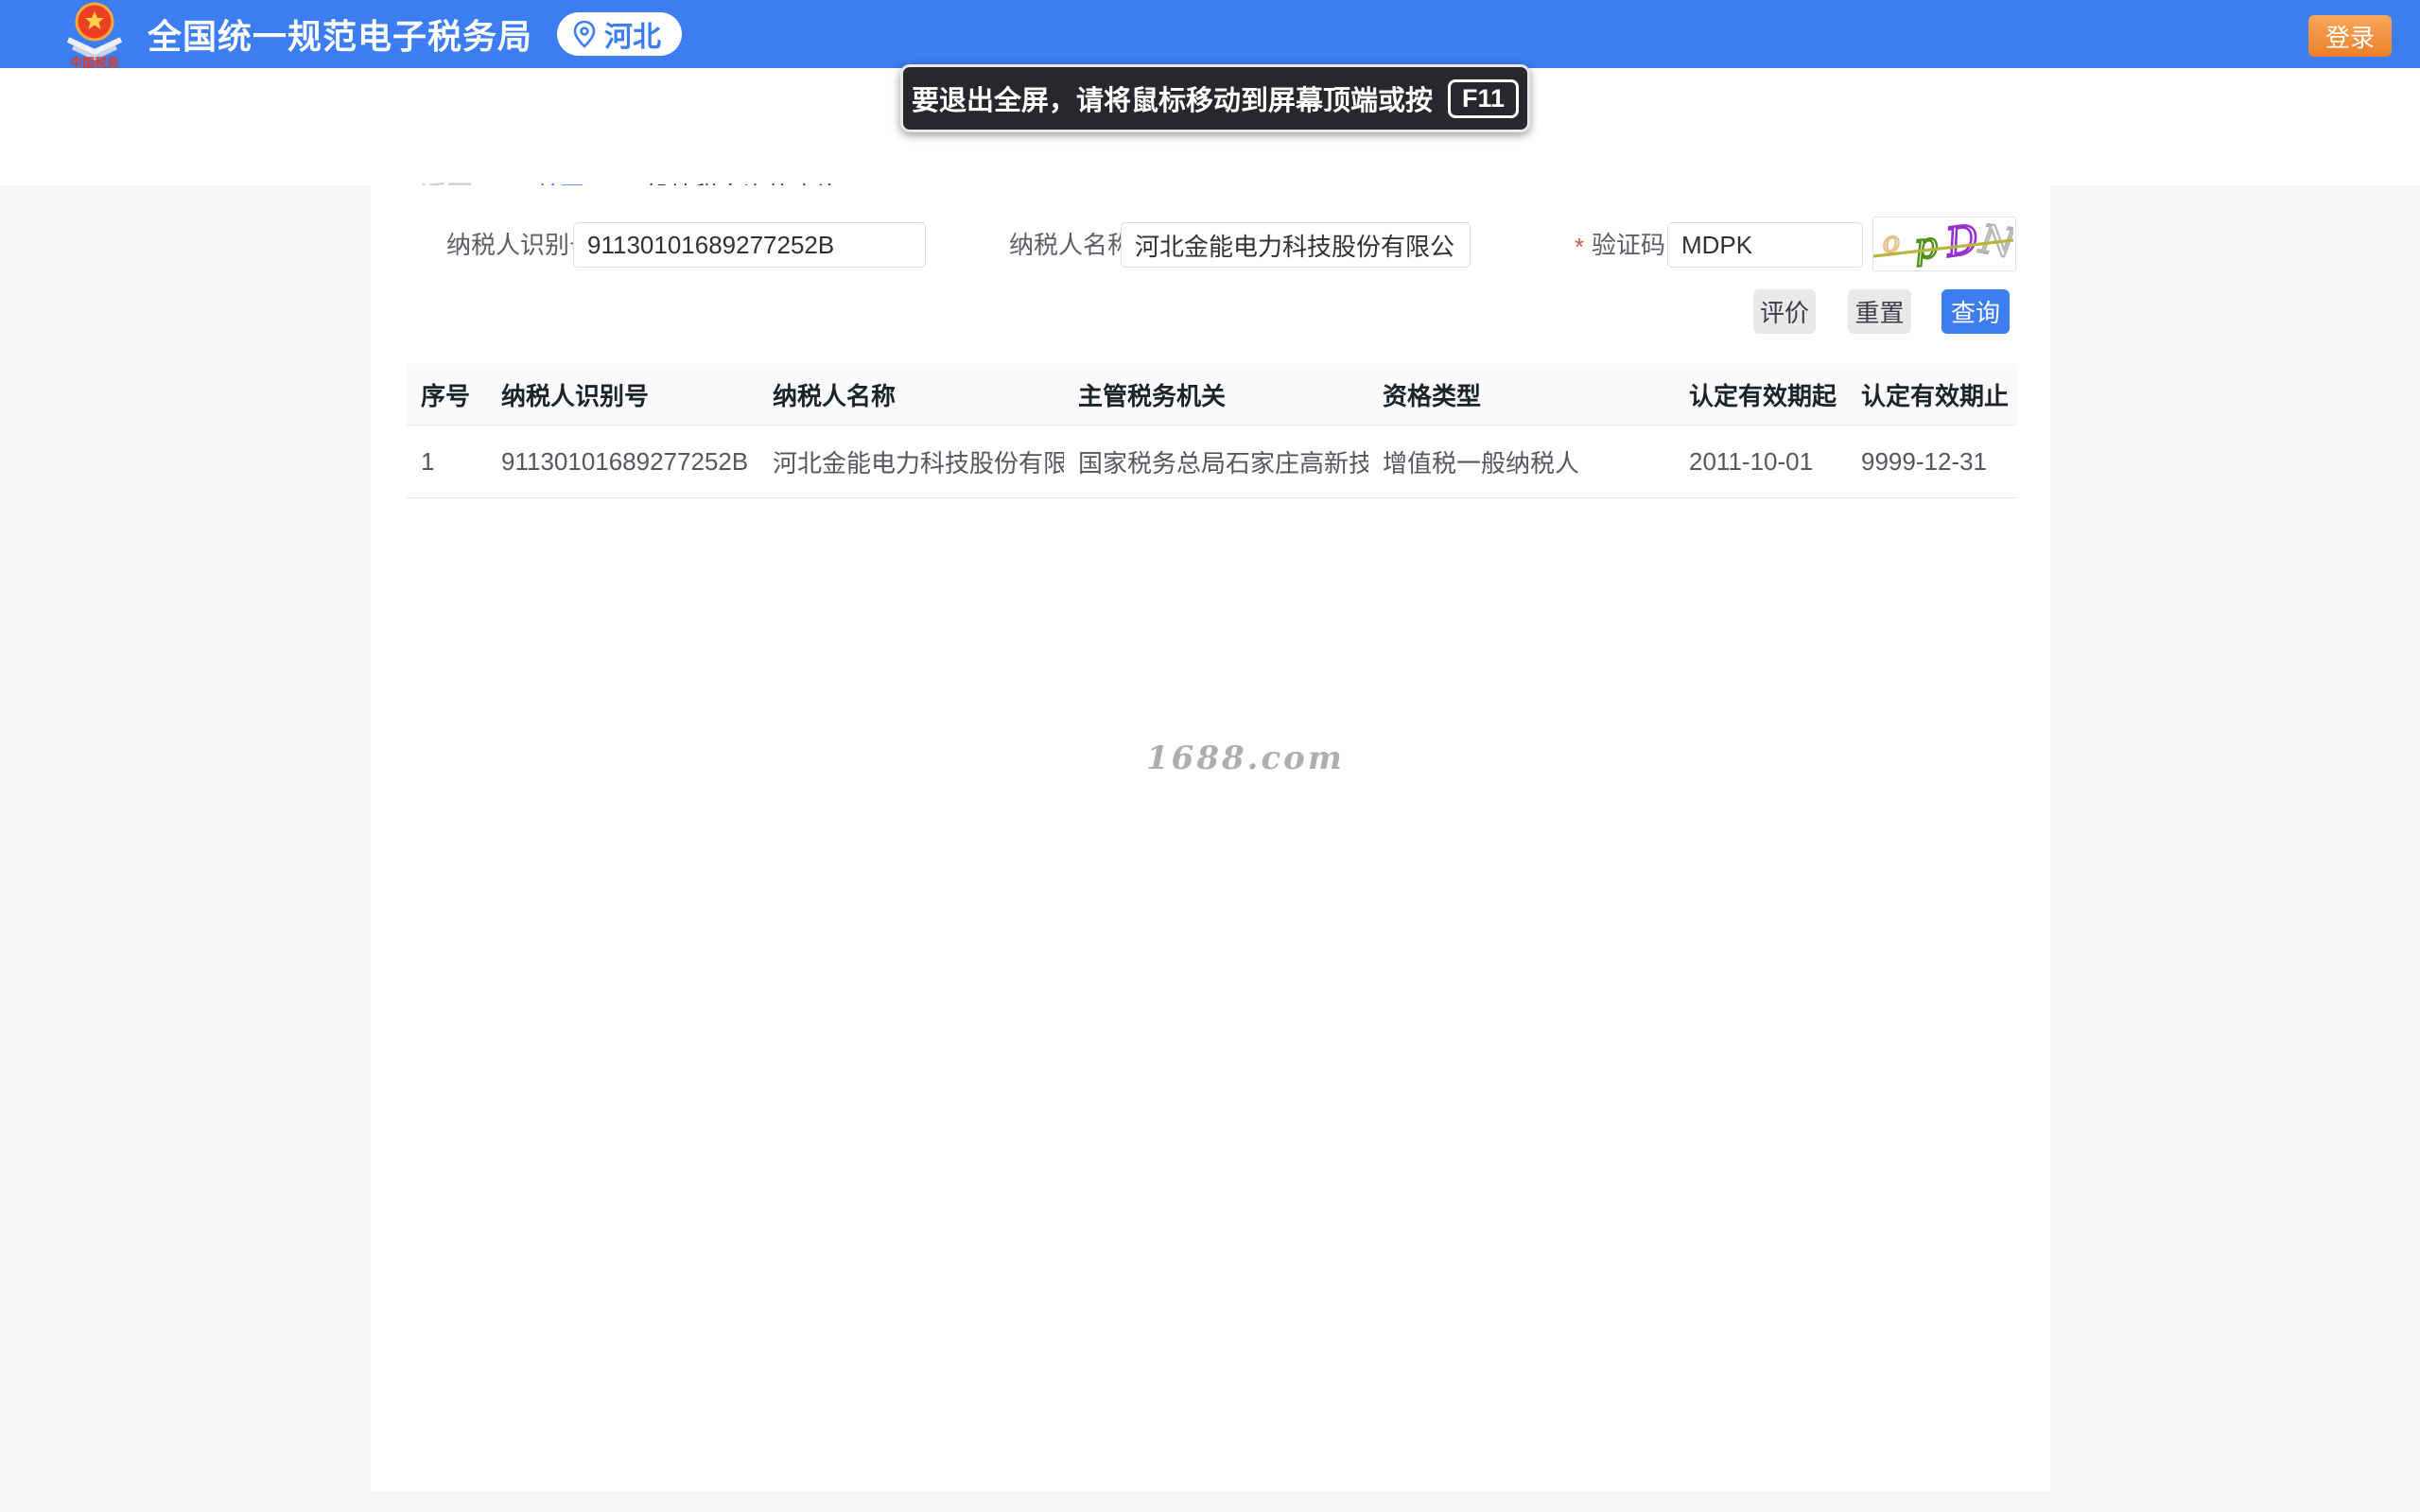  What do you see at coordinates (1172, 101) in the screenshot?
I see `toast-message: 要退出全屏，请将鼠标移动到屏幕顶端或按` at bounding box center [1172, 101].